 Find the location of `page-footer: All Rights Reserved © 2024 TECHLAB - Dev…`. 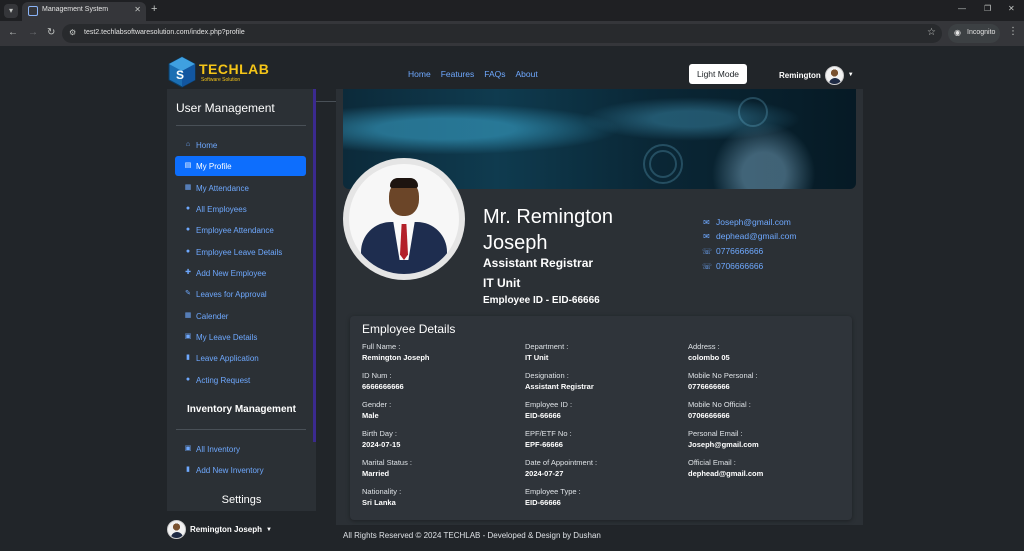

page-footer: All Rights Reserved © 2024 TECHLAB - Dev… is located at coordinates (472, 535).